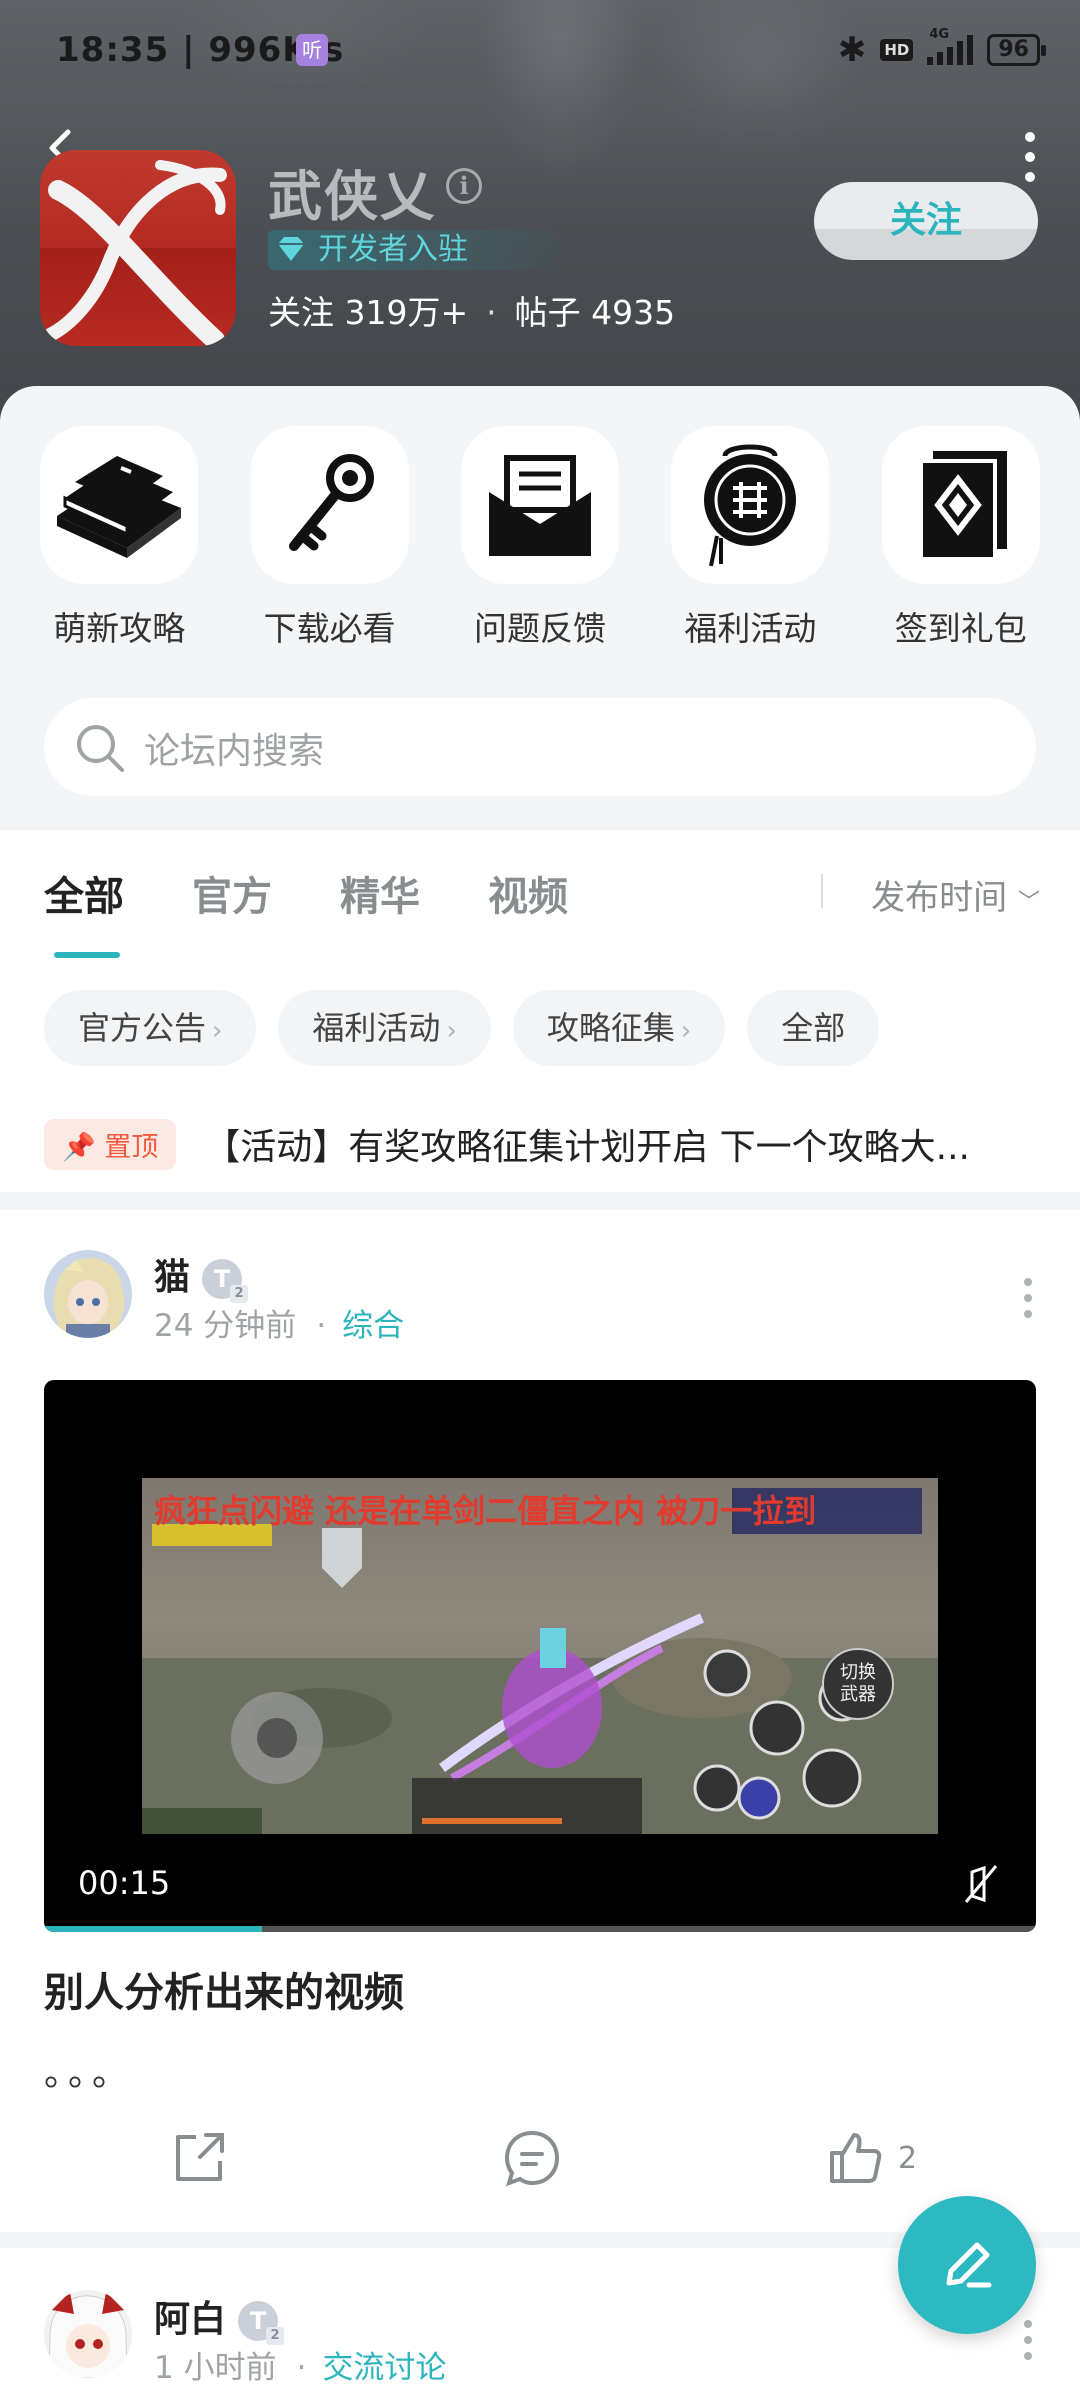  Describe the element at coordinates (750, 628) in the screenshot. I see `quick-link-label: 福利活动` at that location.